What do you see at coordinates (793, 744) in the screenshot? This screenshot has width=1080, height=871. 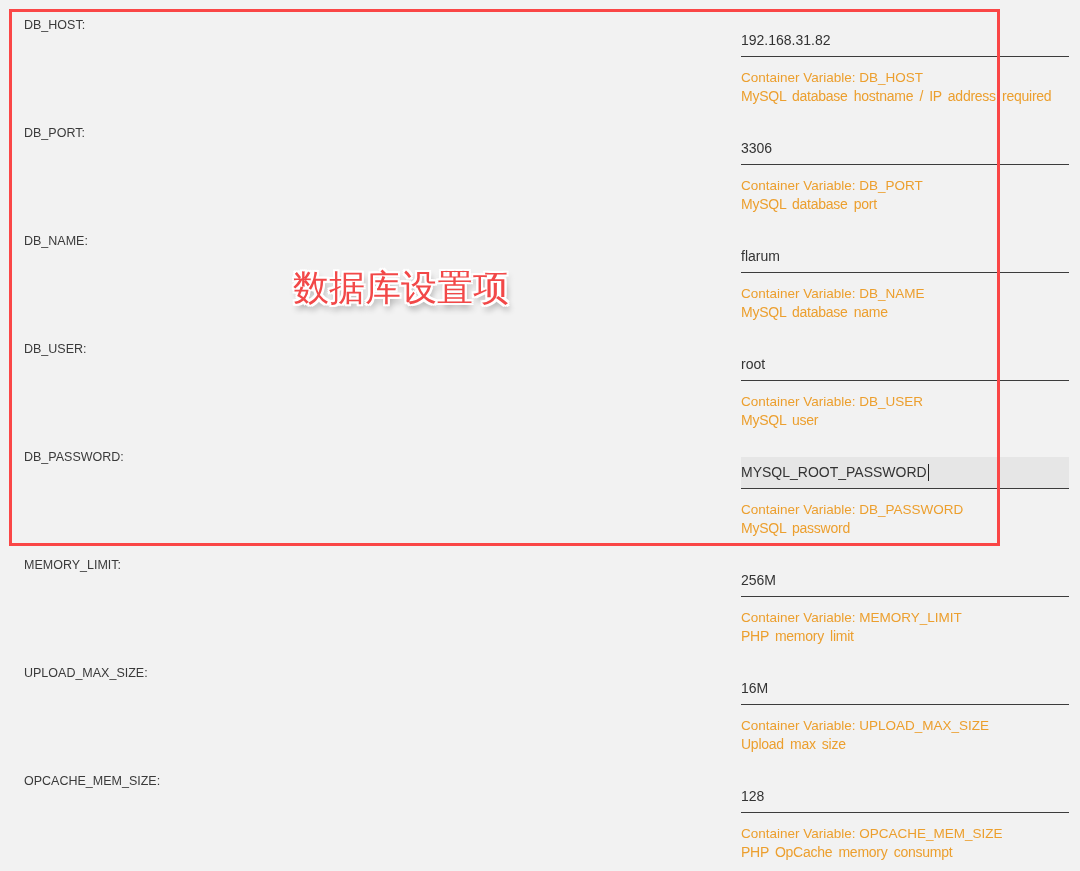 I see `field-description: Upload max size` at bounding box center [793, 744].